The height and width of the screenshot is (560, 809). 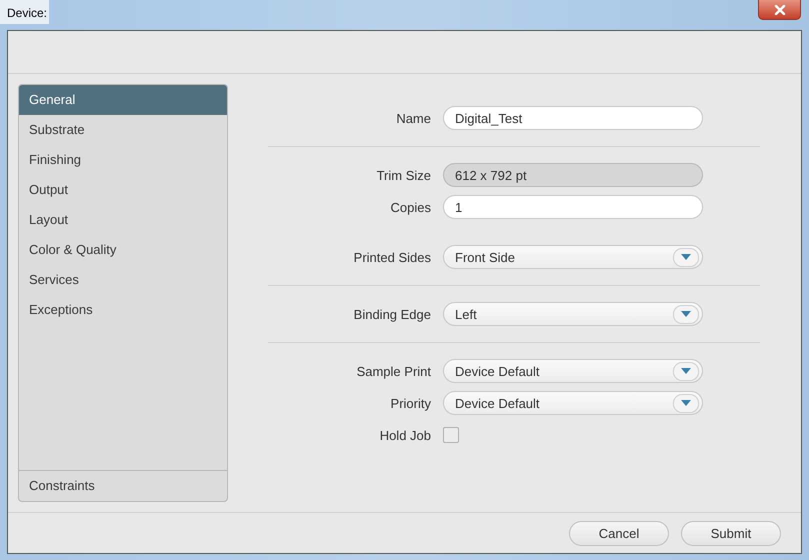 What do you see at coordinates (573, 118) in the screenshot?
I see `input-field: Digital_Test` at bounding box center [573, 118].